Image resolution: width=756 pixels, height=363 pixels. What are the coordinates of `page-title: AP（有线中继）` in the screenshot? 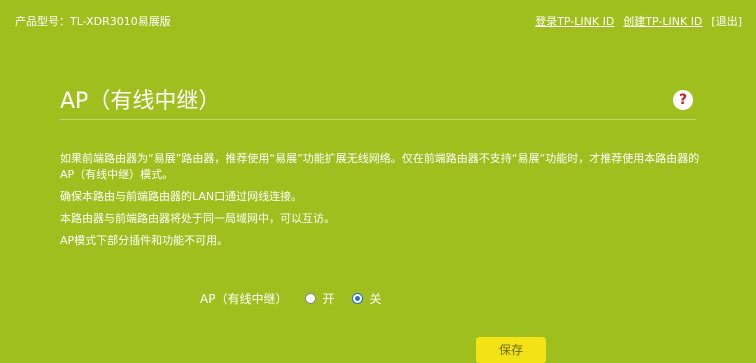 It's located at (140, 101).